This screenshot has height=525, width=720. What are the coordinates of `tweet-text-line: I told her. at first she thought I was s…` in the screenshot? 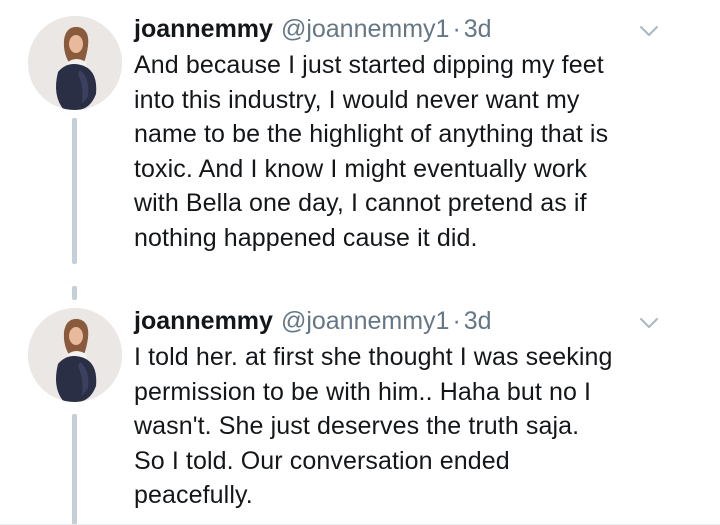 It's located at (373, 357).